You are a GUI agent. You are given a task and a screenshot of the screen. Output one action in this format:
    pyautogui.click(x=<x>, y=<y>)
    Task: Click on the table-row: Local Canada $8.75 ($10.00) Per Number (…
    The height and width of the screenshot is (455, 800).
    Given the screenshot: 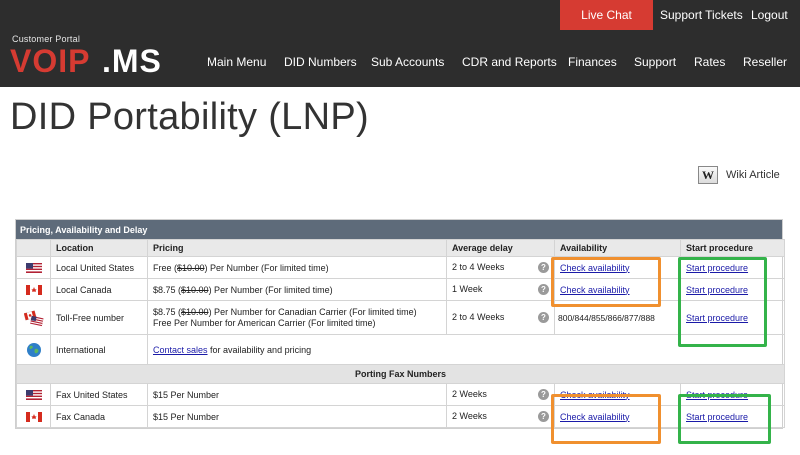 What is the action you would take?
    pyautogui.click(x=400, y=289)
    